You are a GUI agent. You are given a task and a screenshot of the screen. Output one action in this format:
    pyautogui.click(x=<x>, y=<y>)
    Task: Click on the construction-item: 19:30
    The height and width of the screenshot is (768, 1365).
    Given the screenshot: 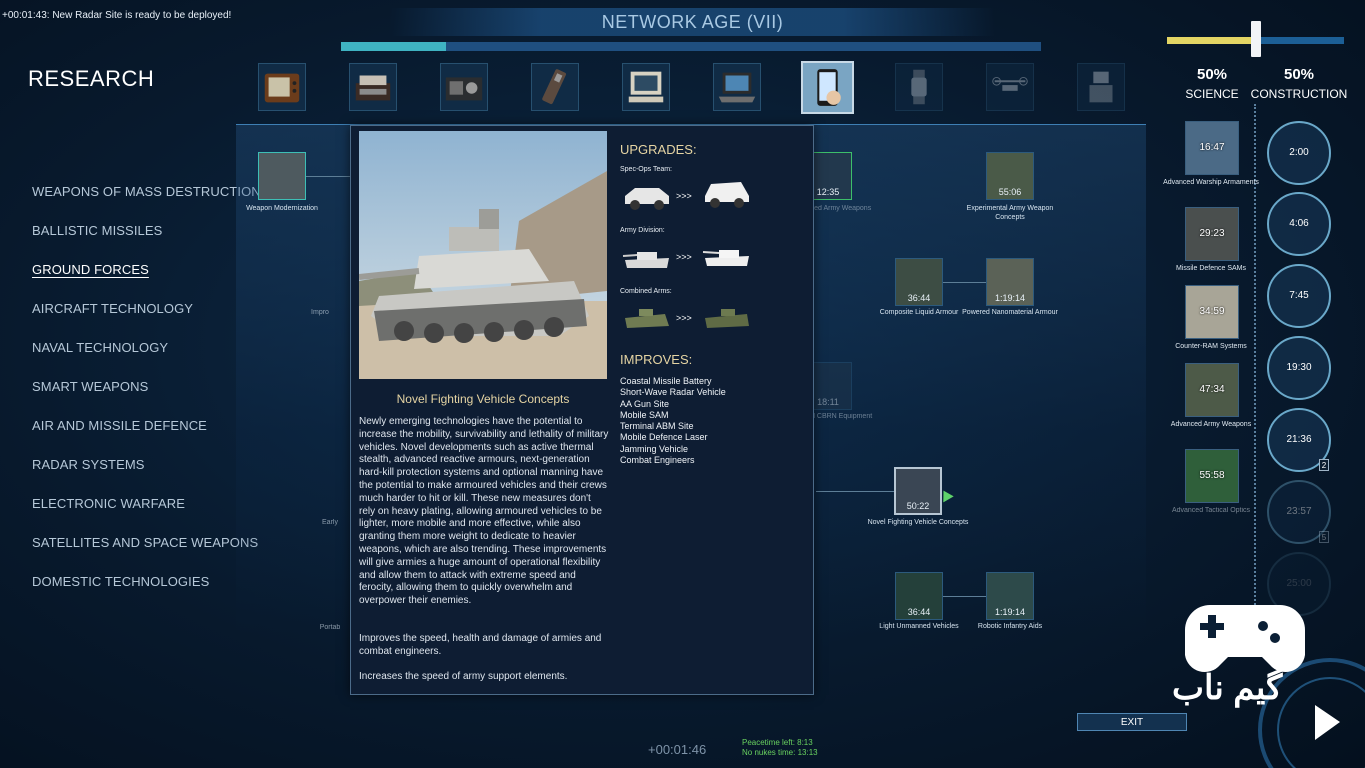 What is the action you would take?
    pyautogui.click(x=1299, y=368)
    